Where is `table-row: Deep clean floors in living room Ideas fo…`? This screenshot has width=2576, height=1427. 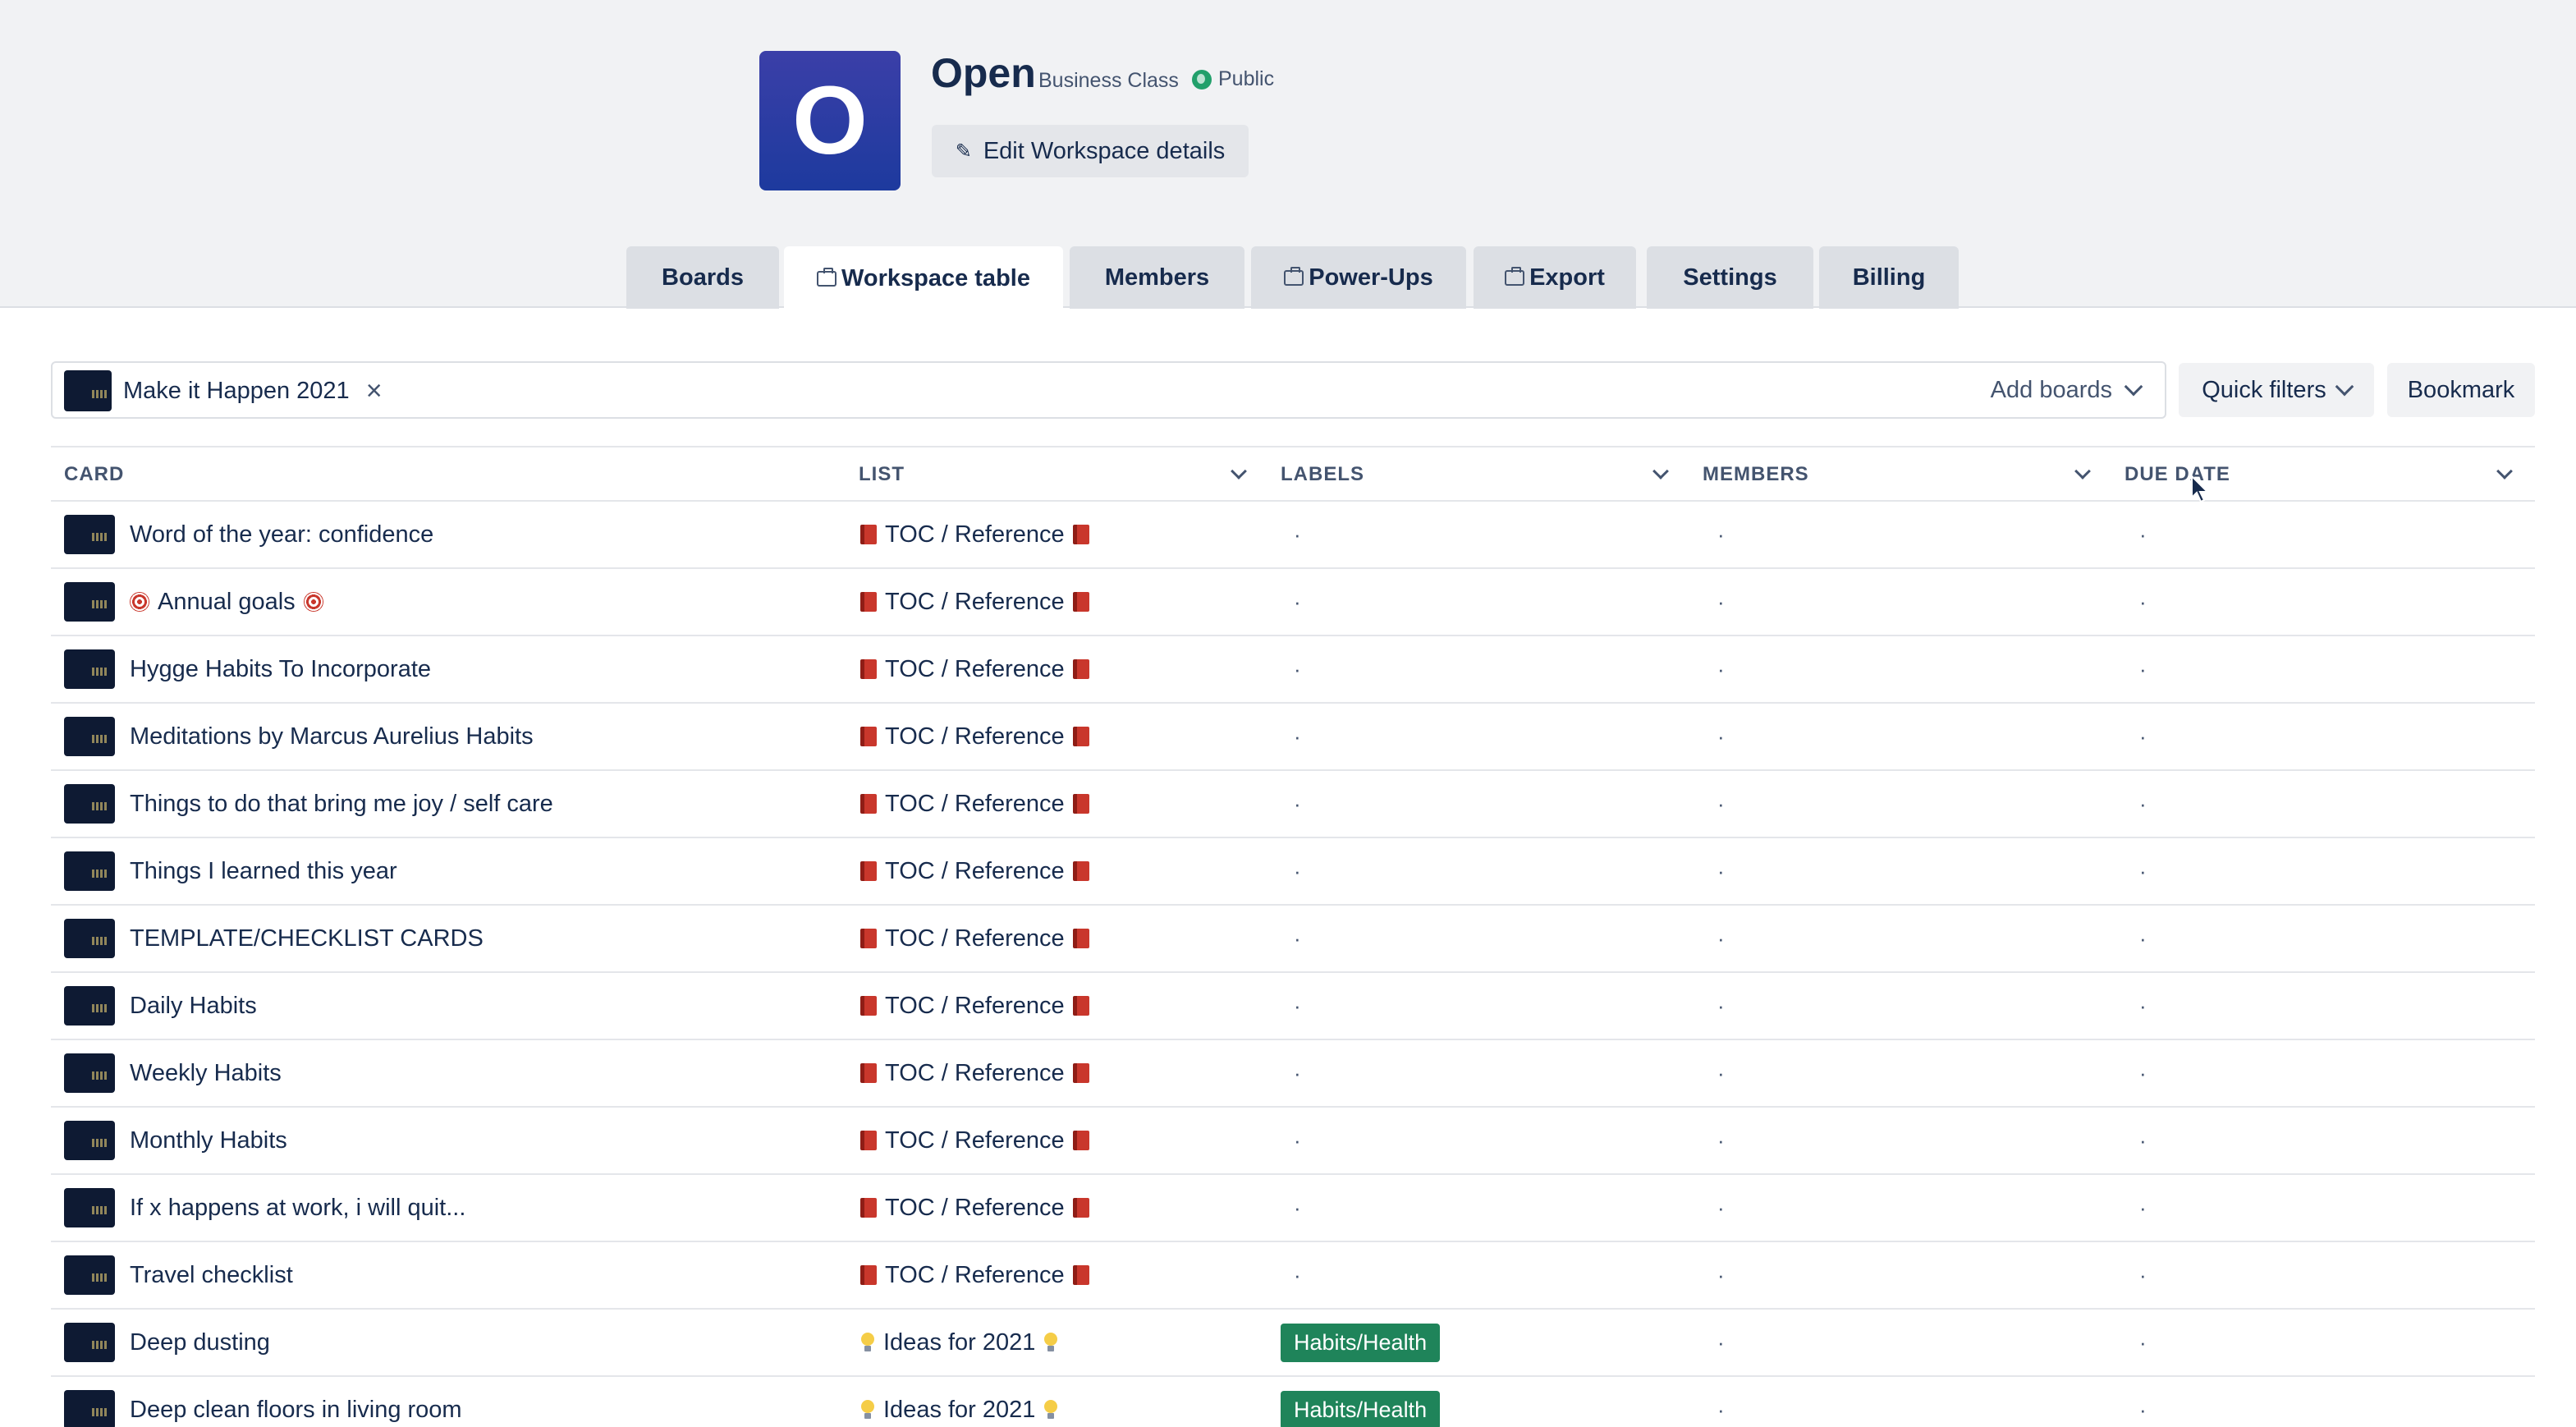 table-row: Deep clean floors in living room Ideas fo… is located at coordinates (1293, 1402).